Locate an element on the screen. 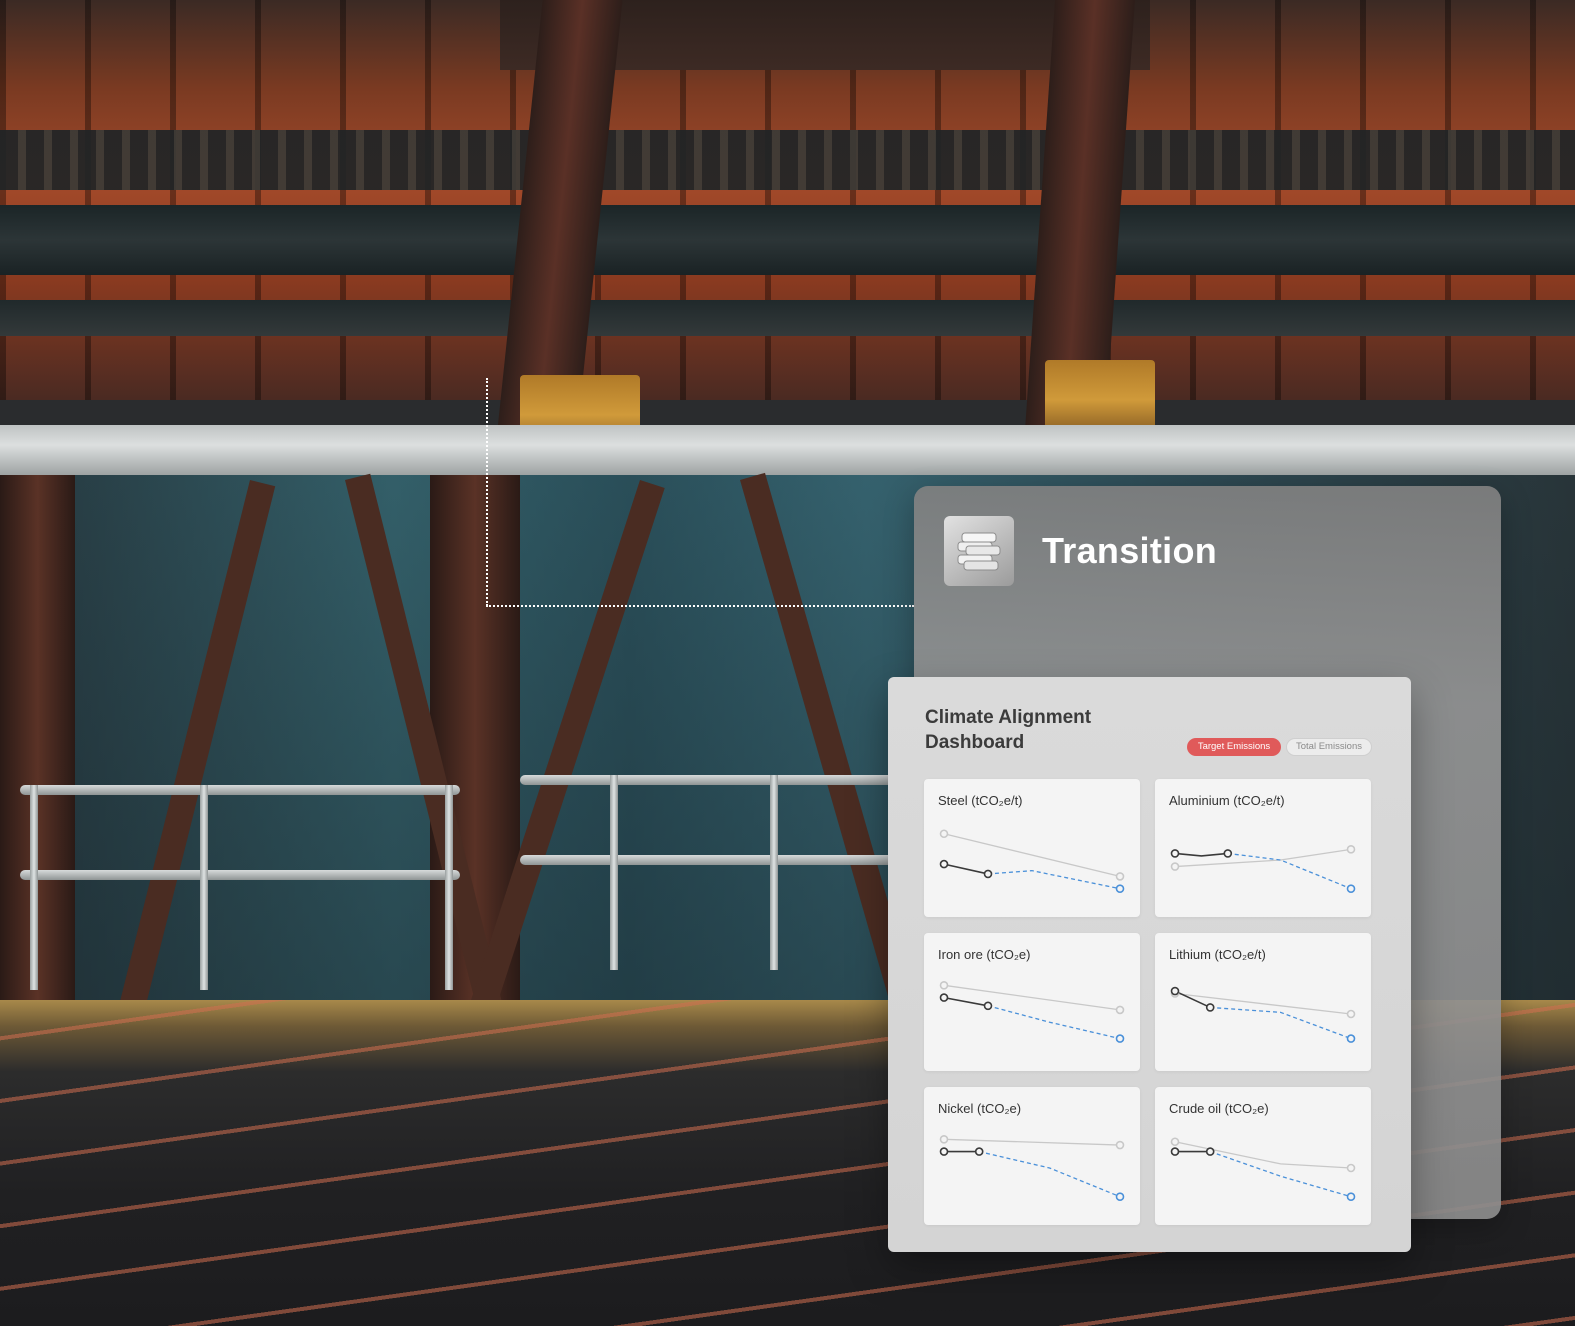  metric-card-steel: Steel (tCO₂e/t) is located at coordinates (1032, 848).